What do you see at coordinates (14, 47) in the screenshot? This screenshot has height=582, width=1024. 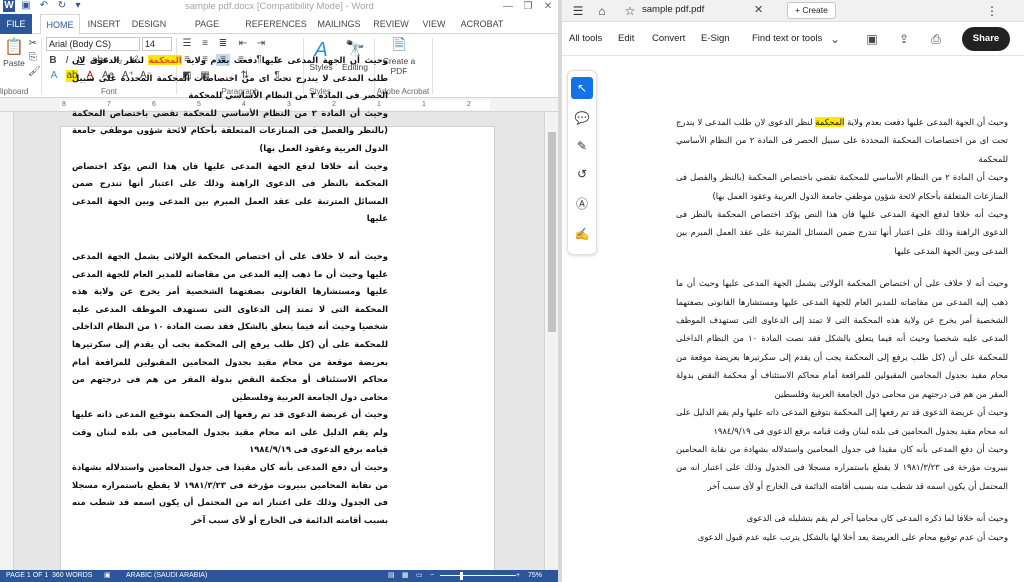 I see `clipboard-icon: 📋` at bounding box center [14, 47].